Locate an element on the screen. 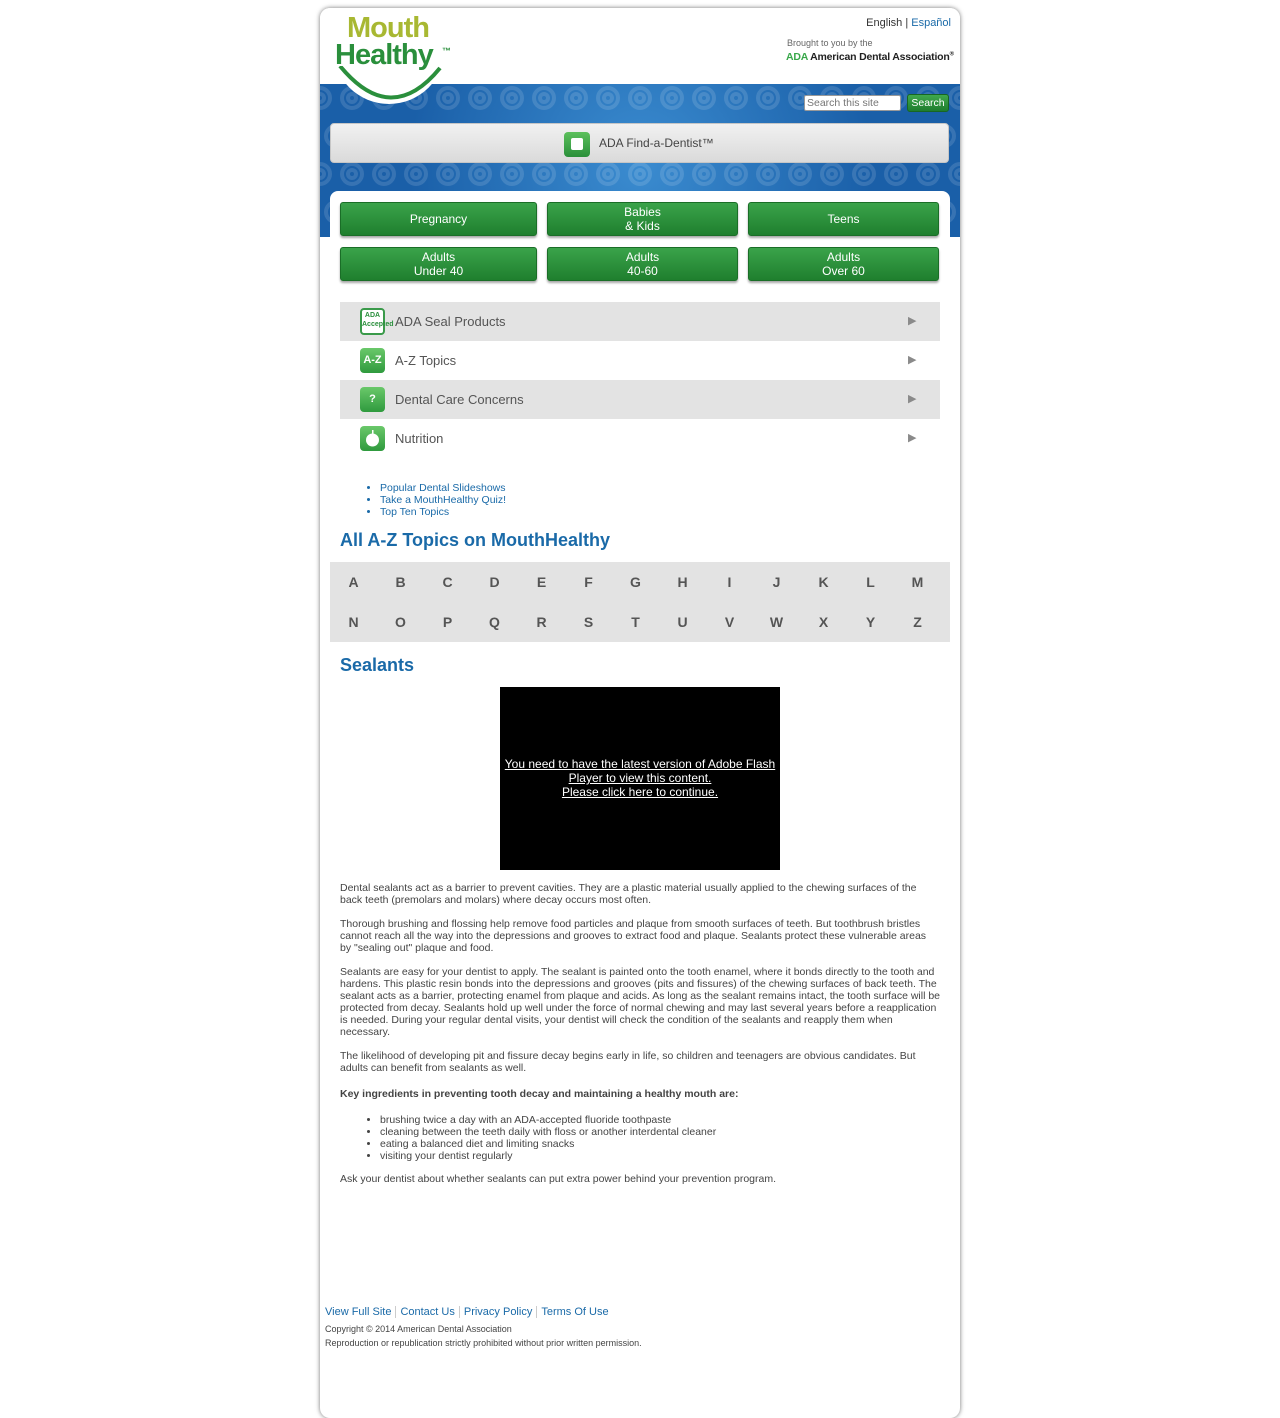 Image resolution: width=1280 pixels, height=1418 pixels. letter-p: P is located at coordinates (447, 622).